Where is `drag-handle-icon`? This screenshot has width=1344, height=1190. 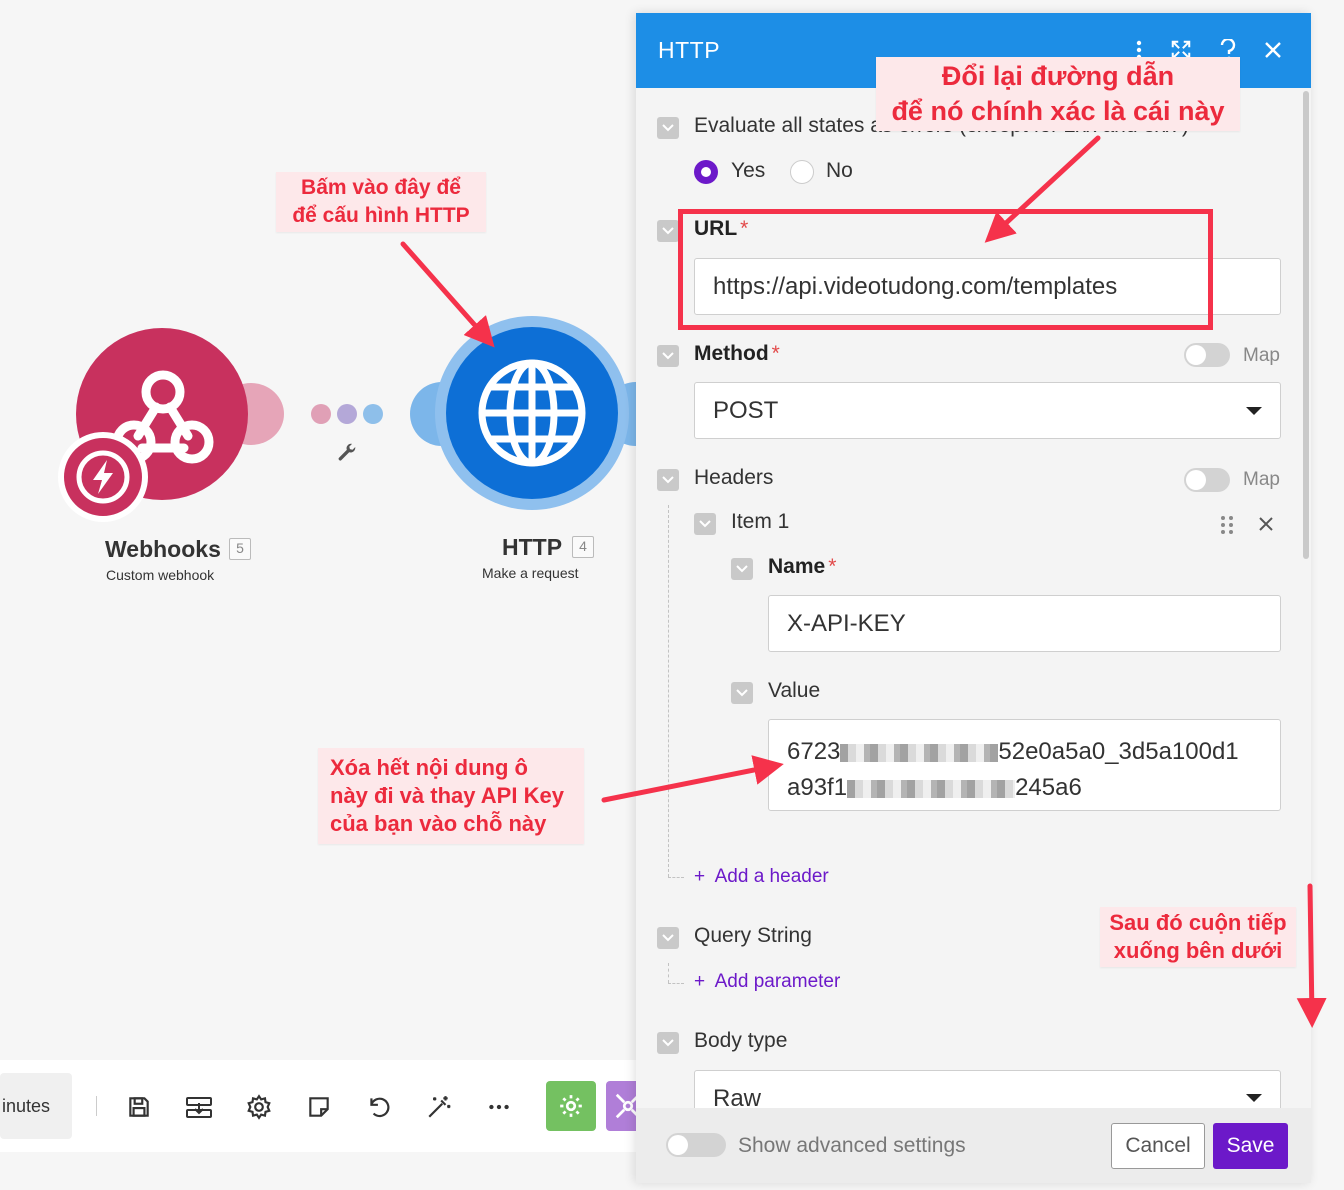 drag-handle-icon is located at coordinates (1227, 525).